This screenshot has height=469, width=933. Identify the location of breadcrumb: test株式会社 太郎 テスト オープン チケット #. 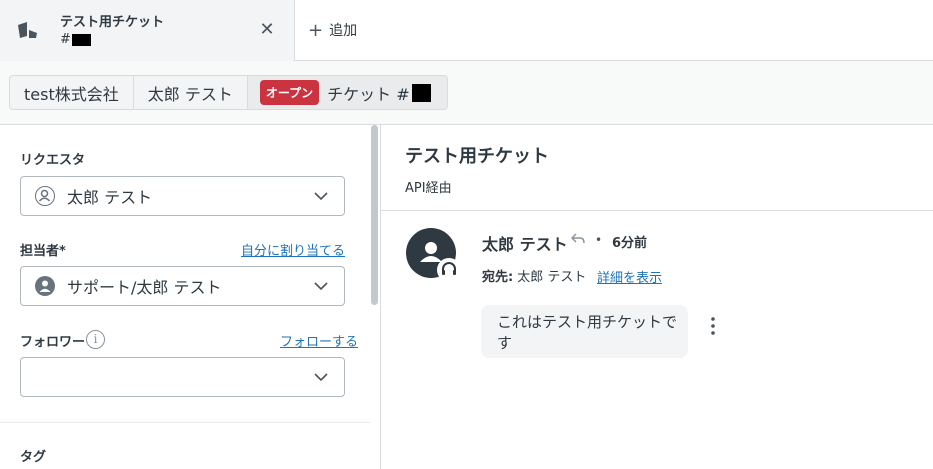
(228, 92).